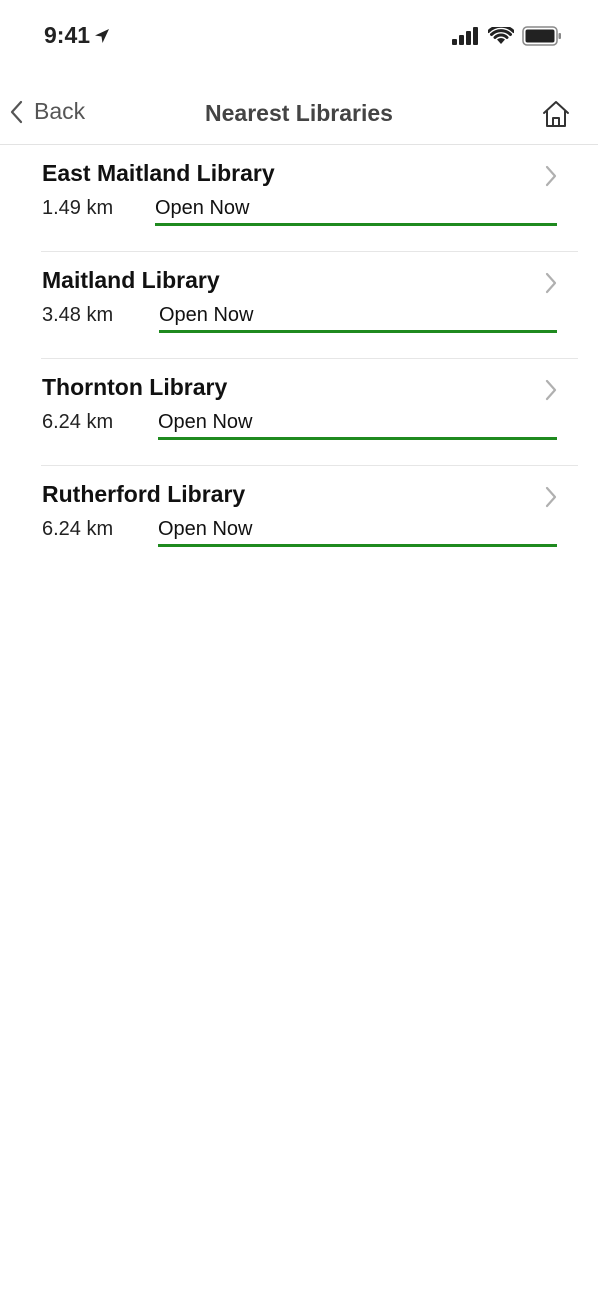  Describe the element at coordinates (67, 35) in the screenshot. I see `status-time-text: 9:41` at that location.